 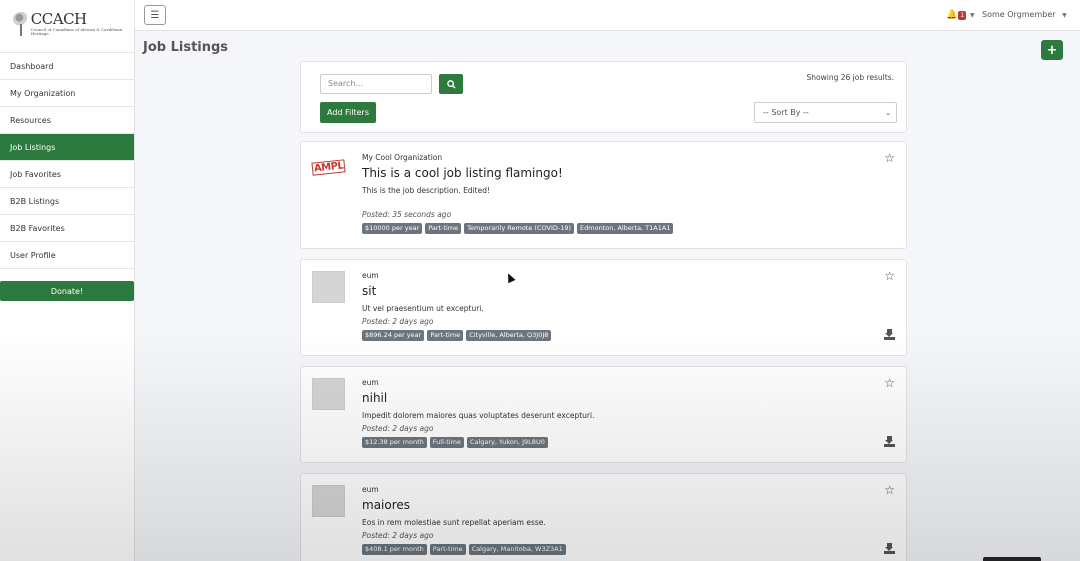 What do you see at coordinates (67, 291) in the screenshot?
I see `donate-button: Donate!` at bounding box center [67, 291].